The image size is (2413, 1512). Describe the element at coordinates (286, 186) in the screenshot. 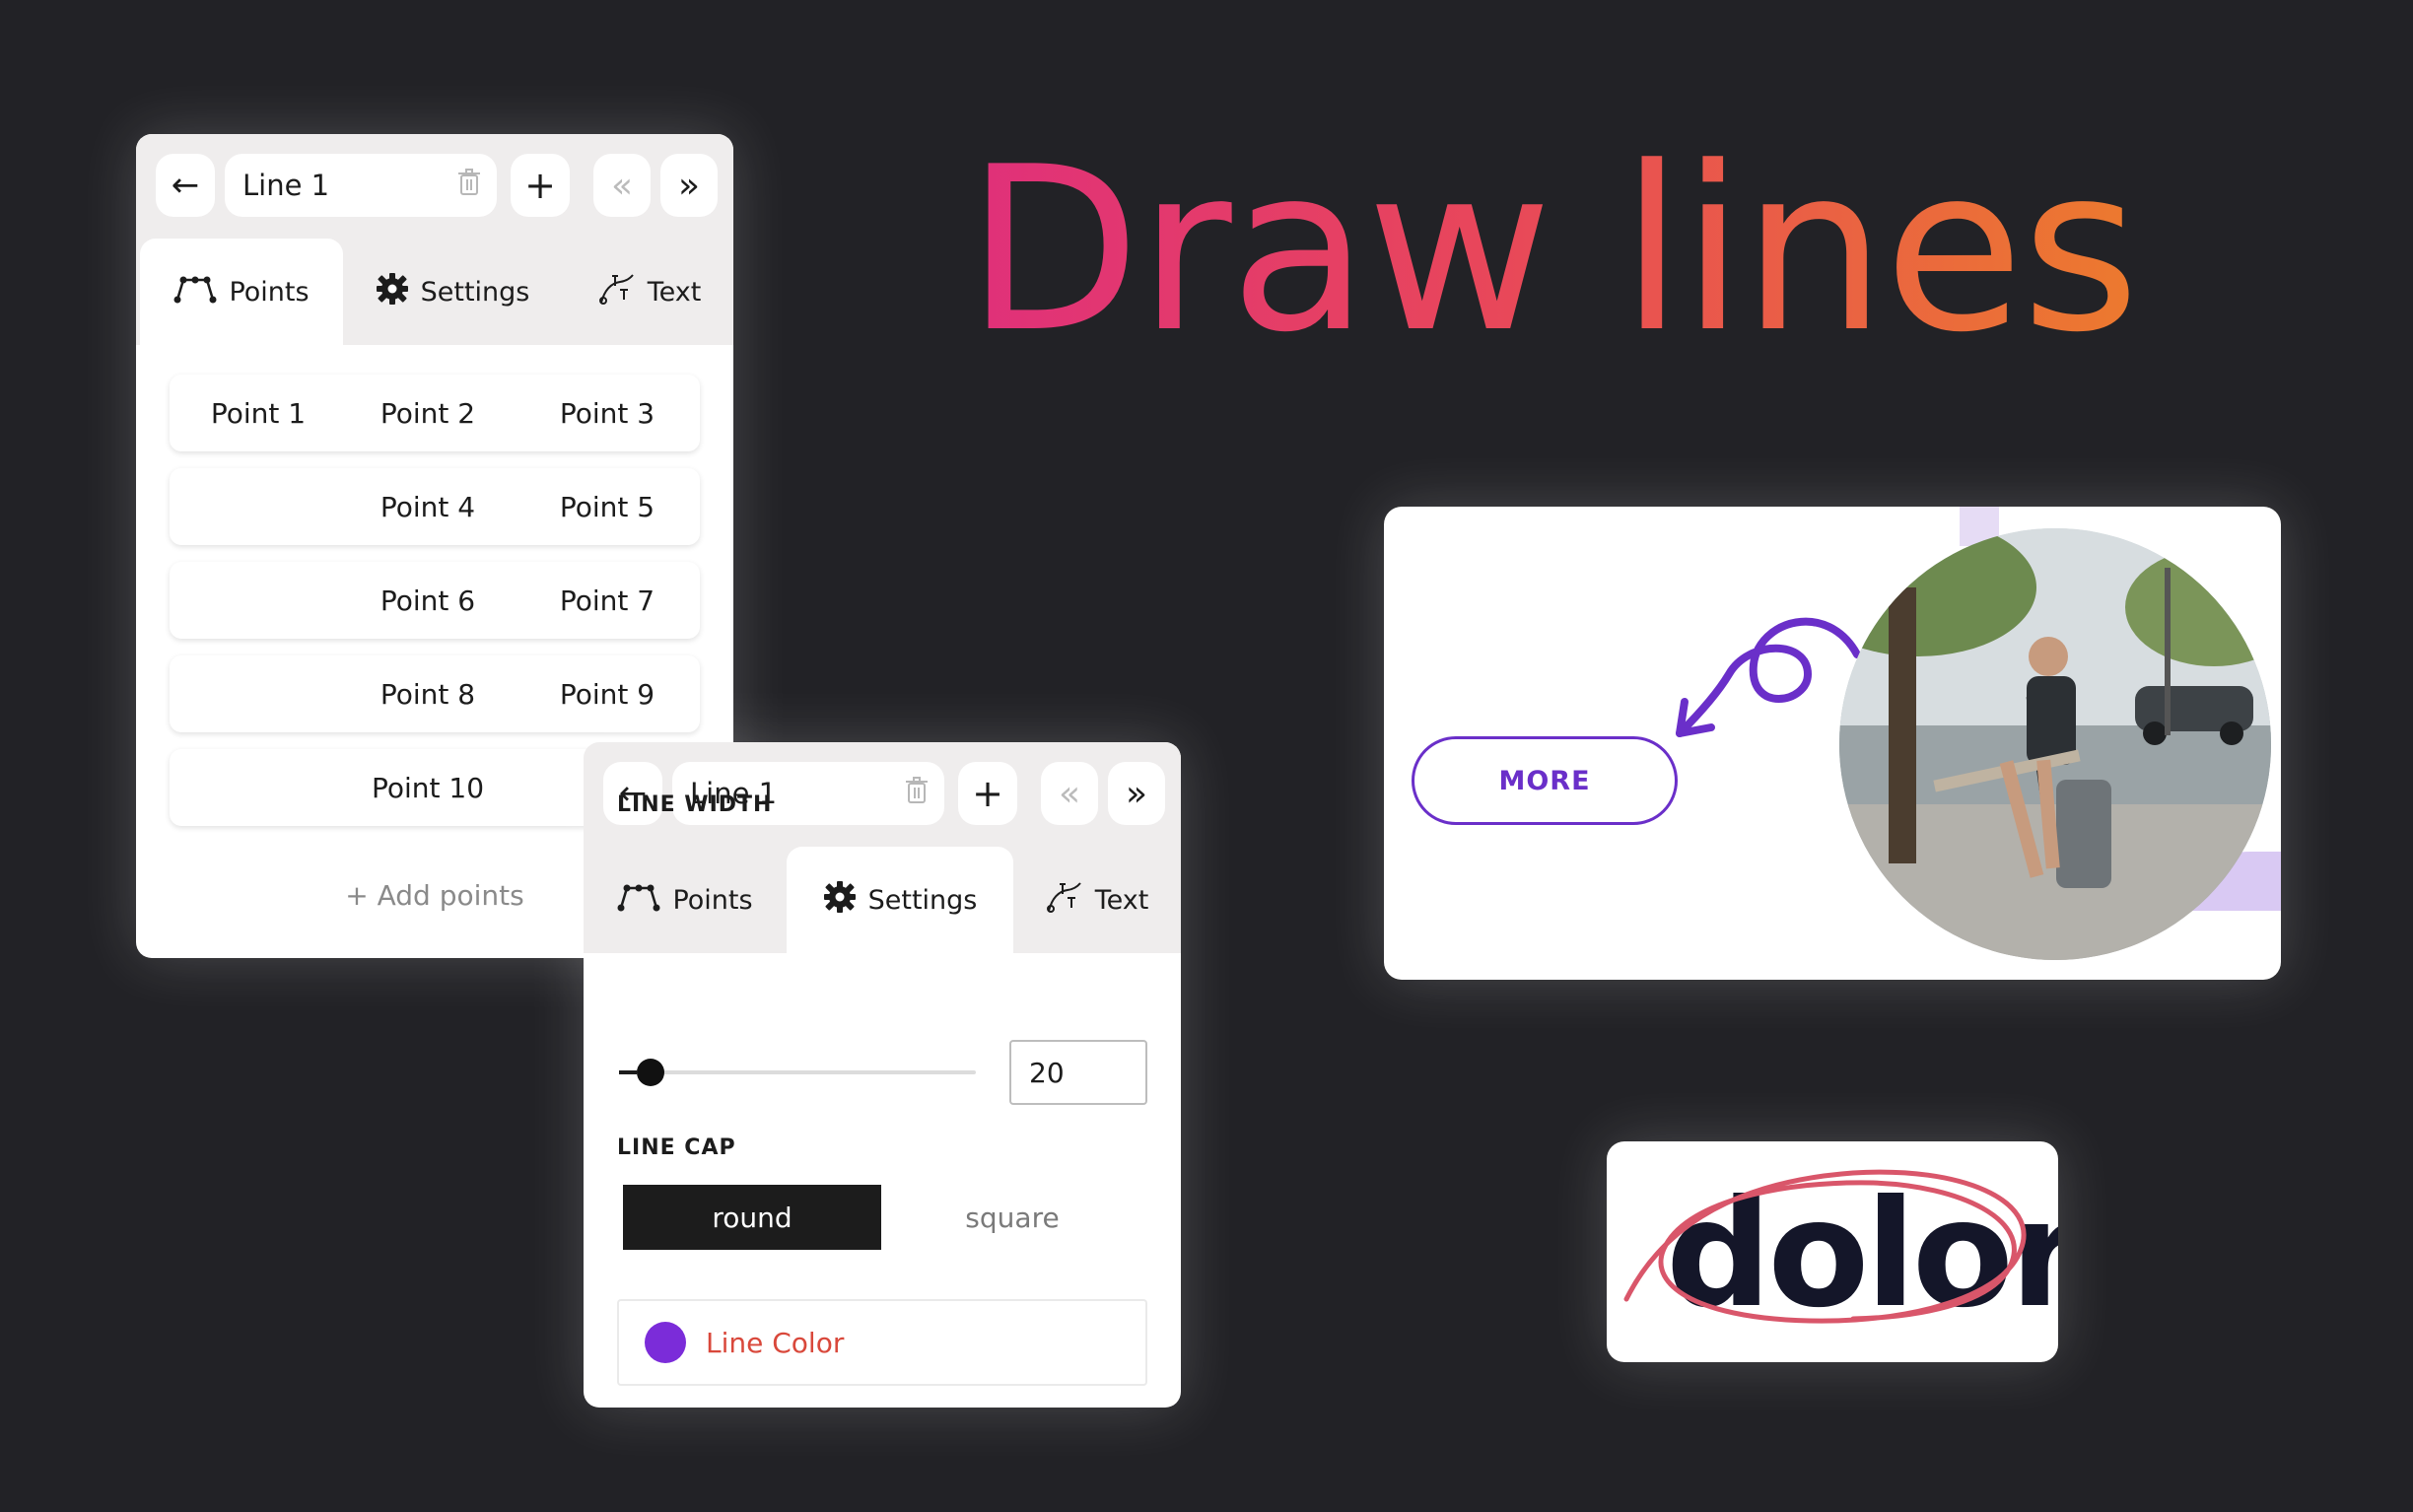

I see `line-name: Line 1` at that location.